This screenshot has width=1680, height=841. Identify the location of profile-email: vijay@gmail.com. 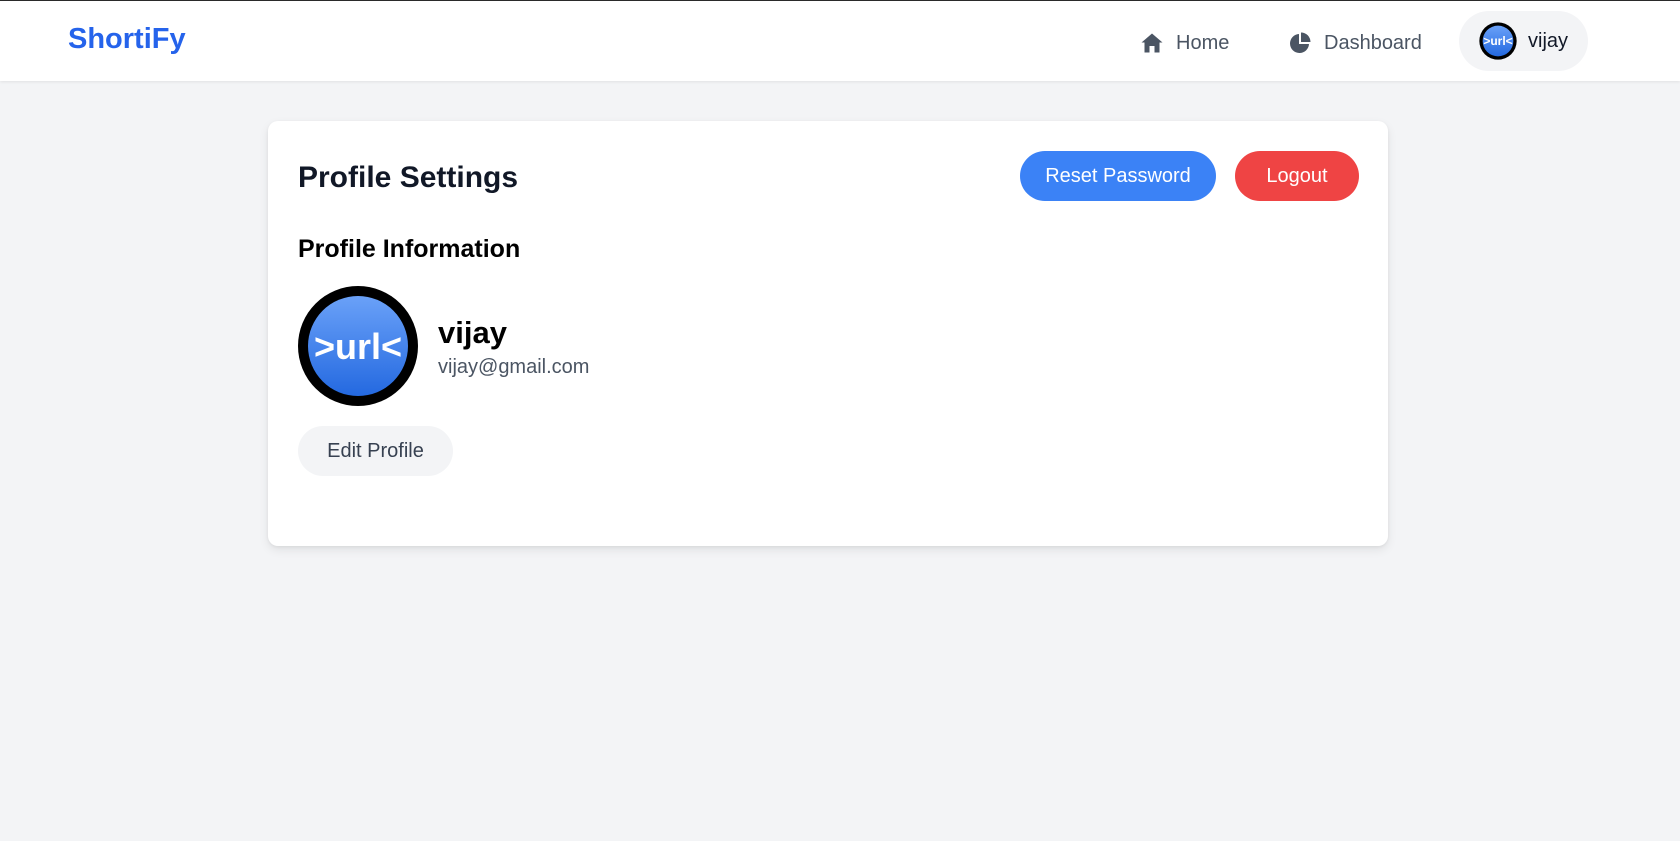
(514, 367).